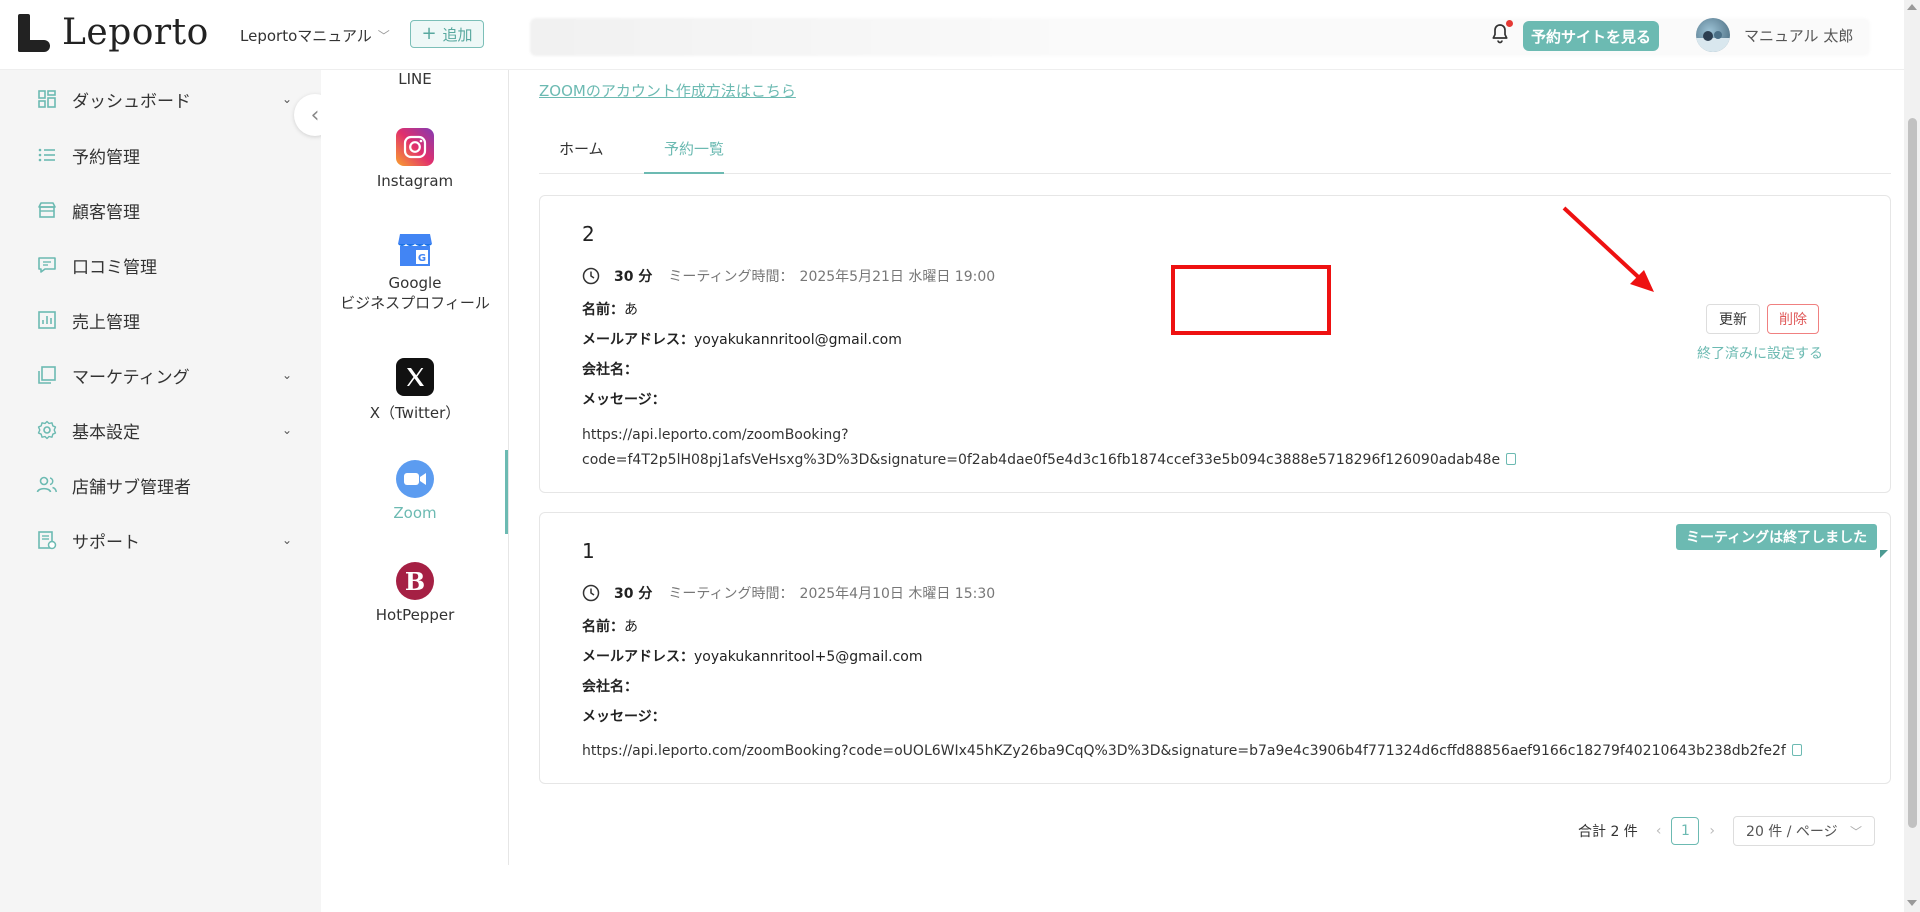  What do you see at coordinates (422, 258) in the screenshot?
I see `svg-text: G` at bounding box center [422, 258].